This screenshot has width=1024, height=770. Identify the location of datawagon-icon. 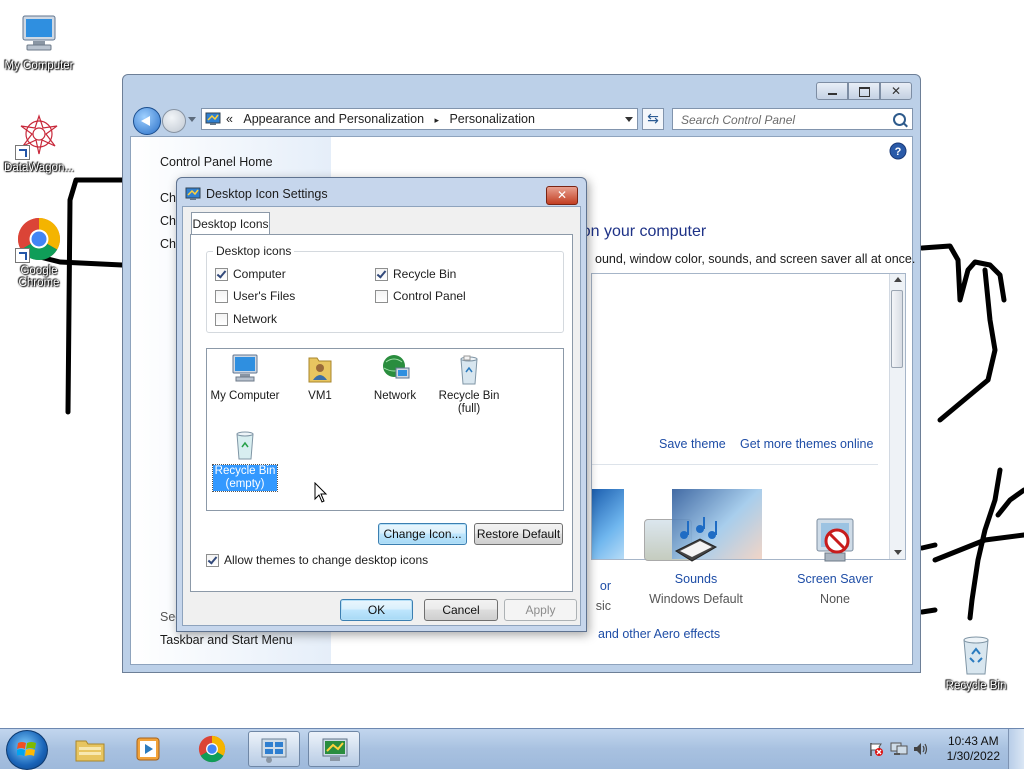
(39, 136).